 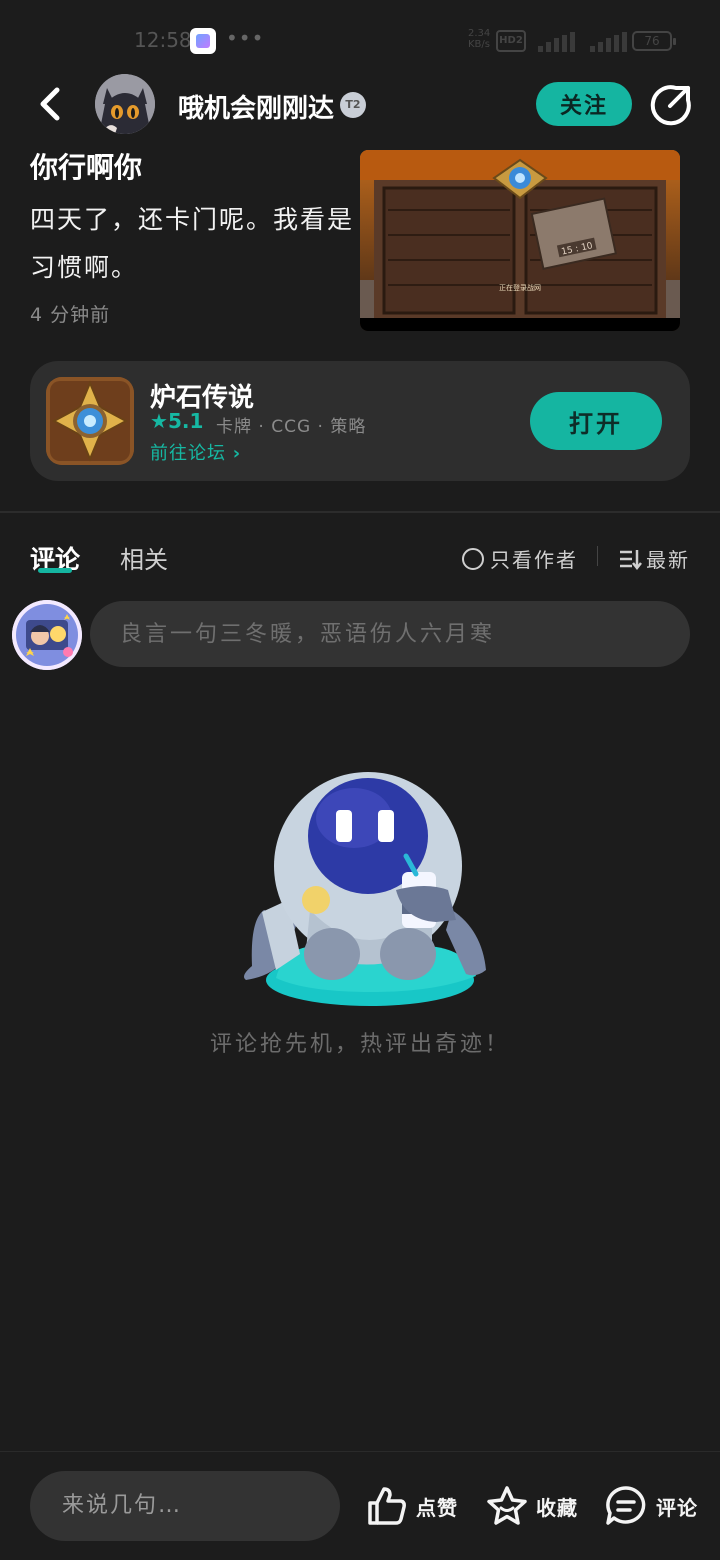 I want to click on author-avatar-image, so click(x=125, y=104).